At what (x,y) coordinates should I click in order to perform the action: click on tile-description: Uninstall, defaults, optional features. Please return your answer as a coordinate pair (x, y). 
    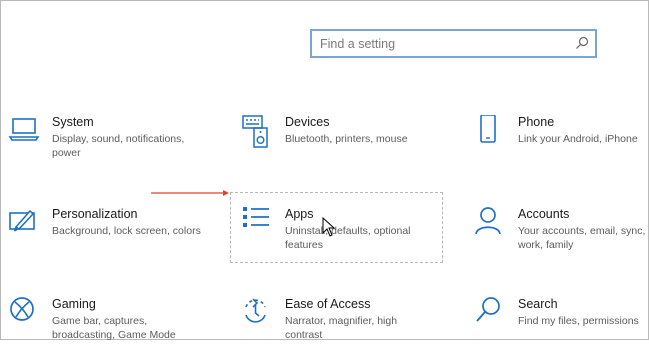
    Looking at the image, I should click on (348, 238).